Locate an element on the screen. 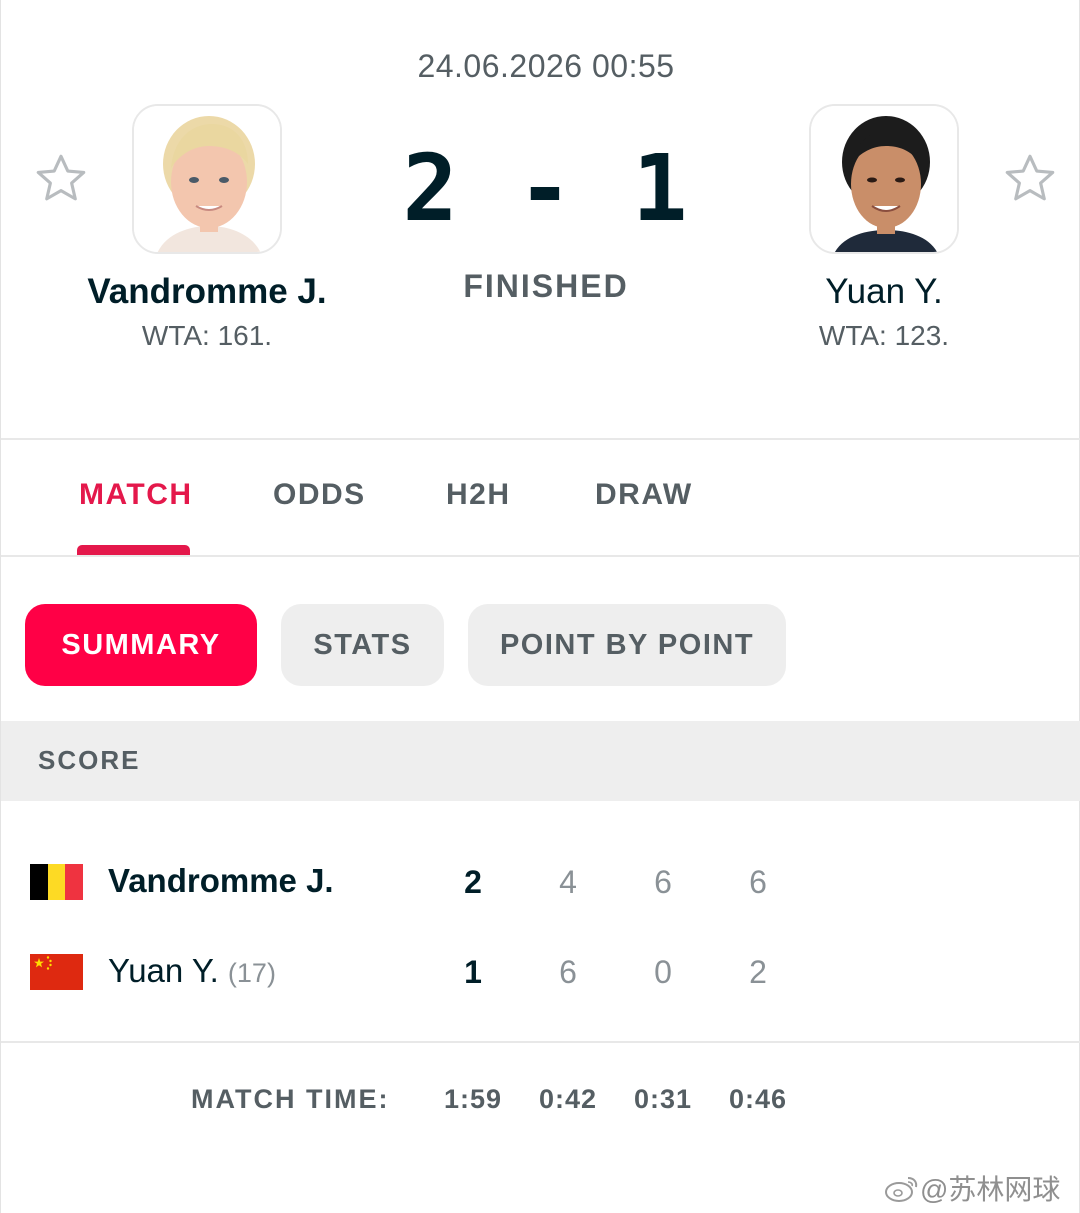 This screenshot has width=1080, height=1213. score-divider is located at coordinates (540, 1042).